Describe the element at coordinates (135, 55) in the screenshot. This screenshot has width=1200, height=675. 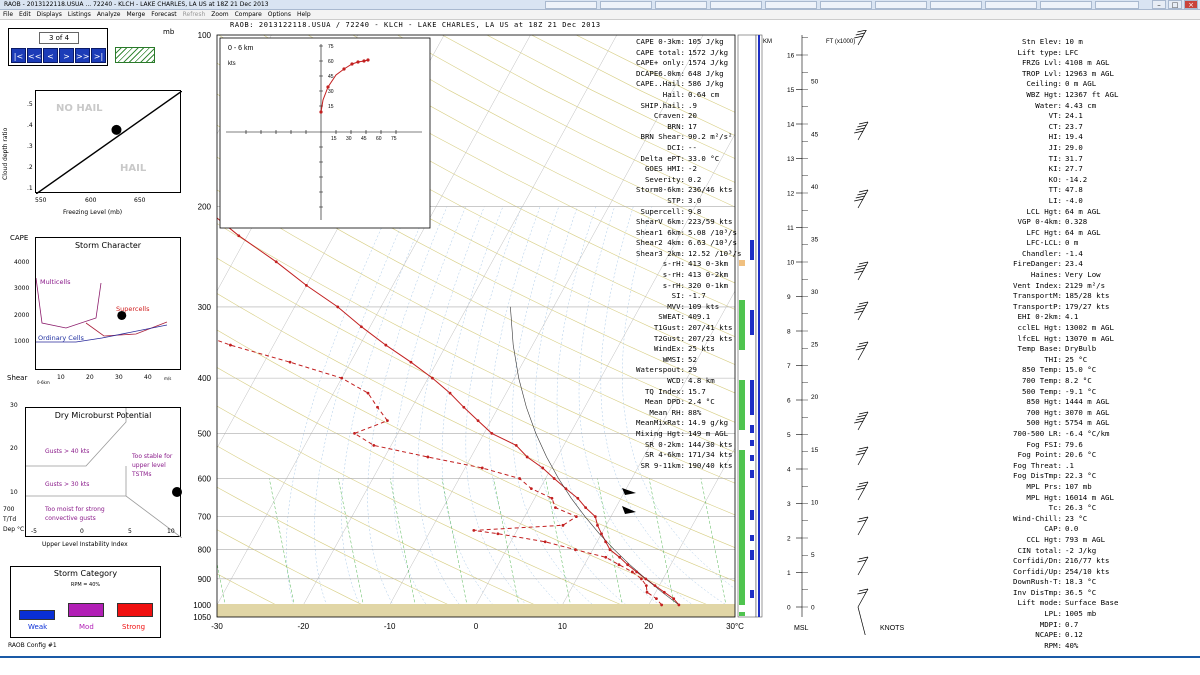
I see `profile-toggle-icon` at that location.